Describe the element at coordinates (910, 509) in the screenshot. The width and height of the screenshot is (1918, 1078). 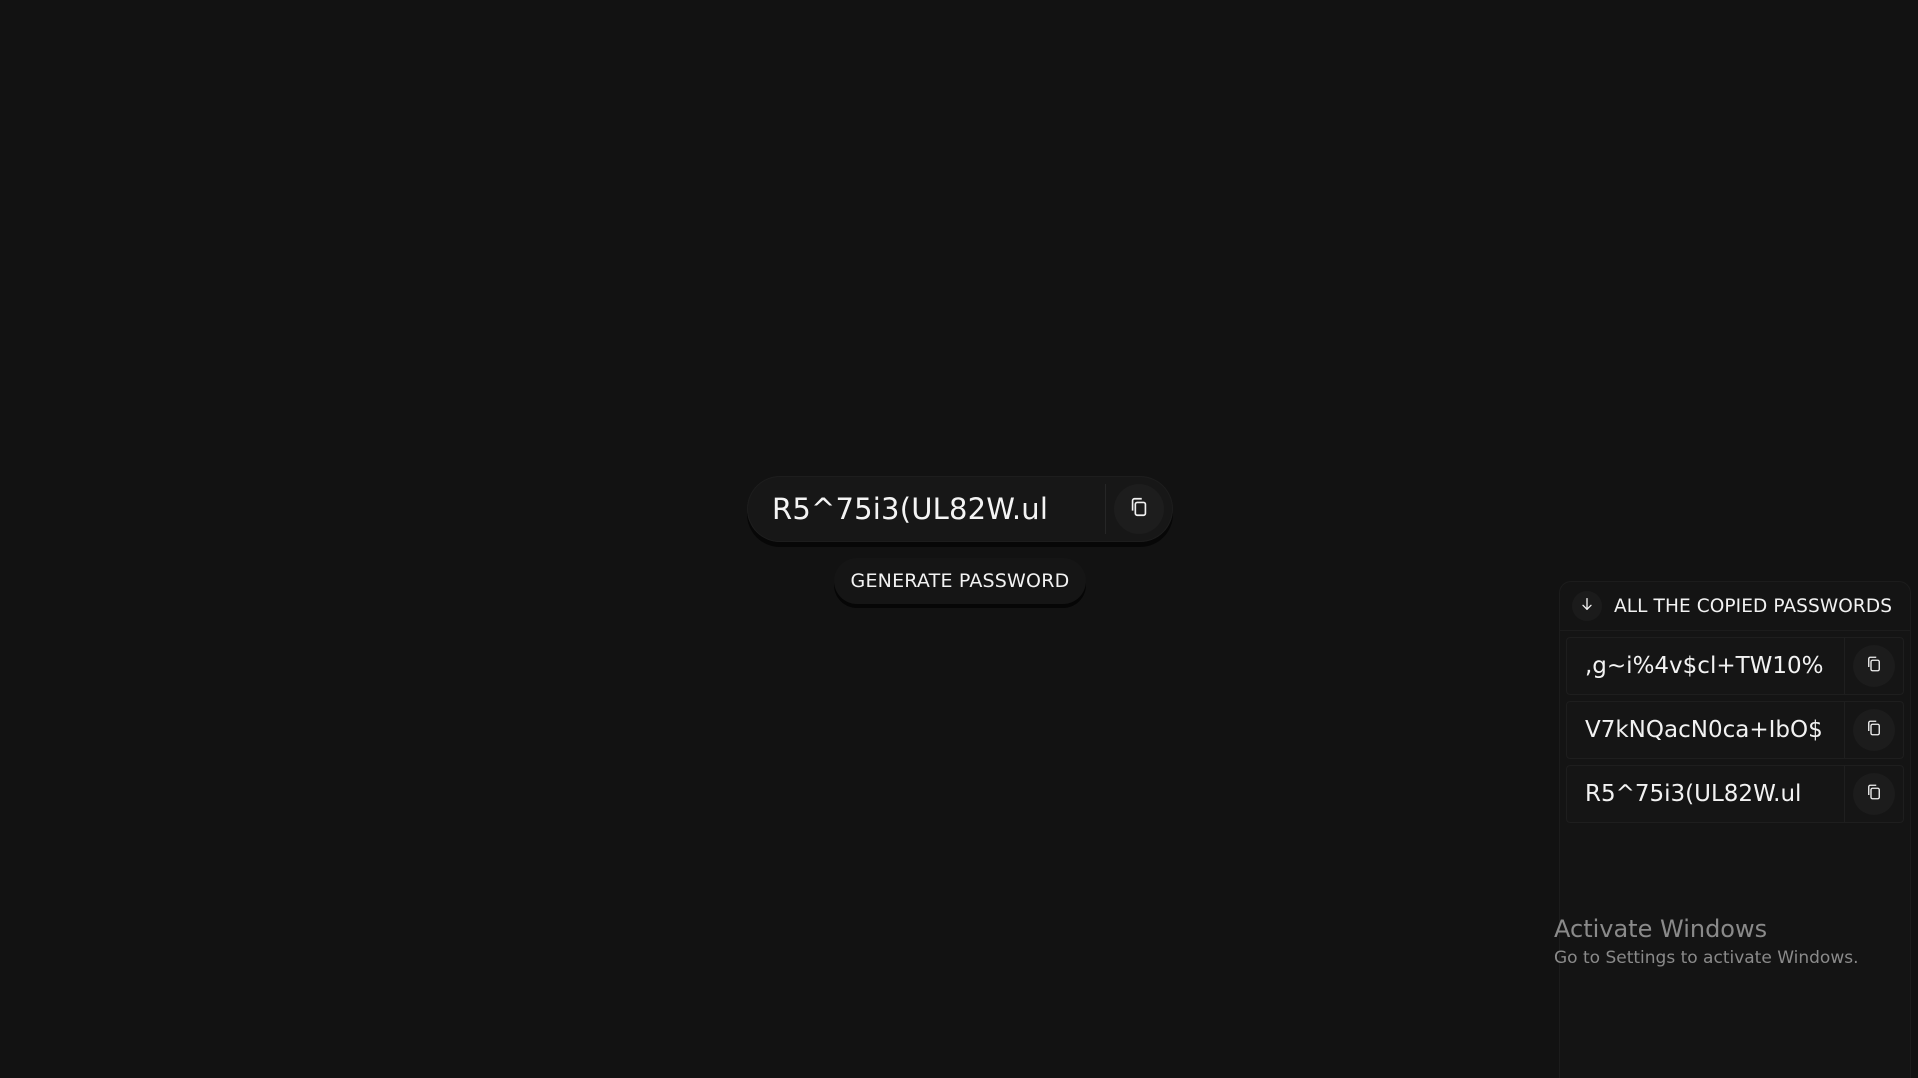
I see `generated-password: R5^75i3(UL82W.ul` at that location.